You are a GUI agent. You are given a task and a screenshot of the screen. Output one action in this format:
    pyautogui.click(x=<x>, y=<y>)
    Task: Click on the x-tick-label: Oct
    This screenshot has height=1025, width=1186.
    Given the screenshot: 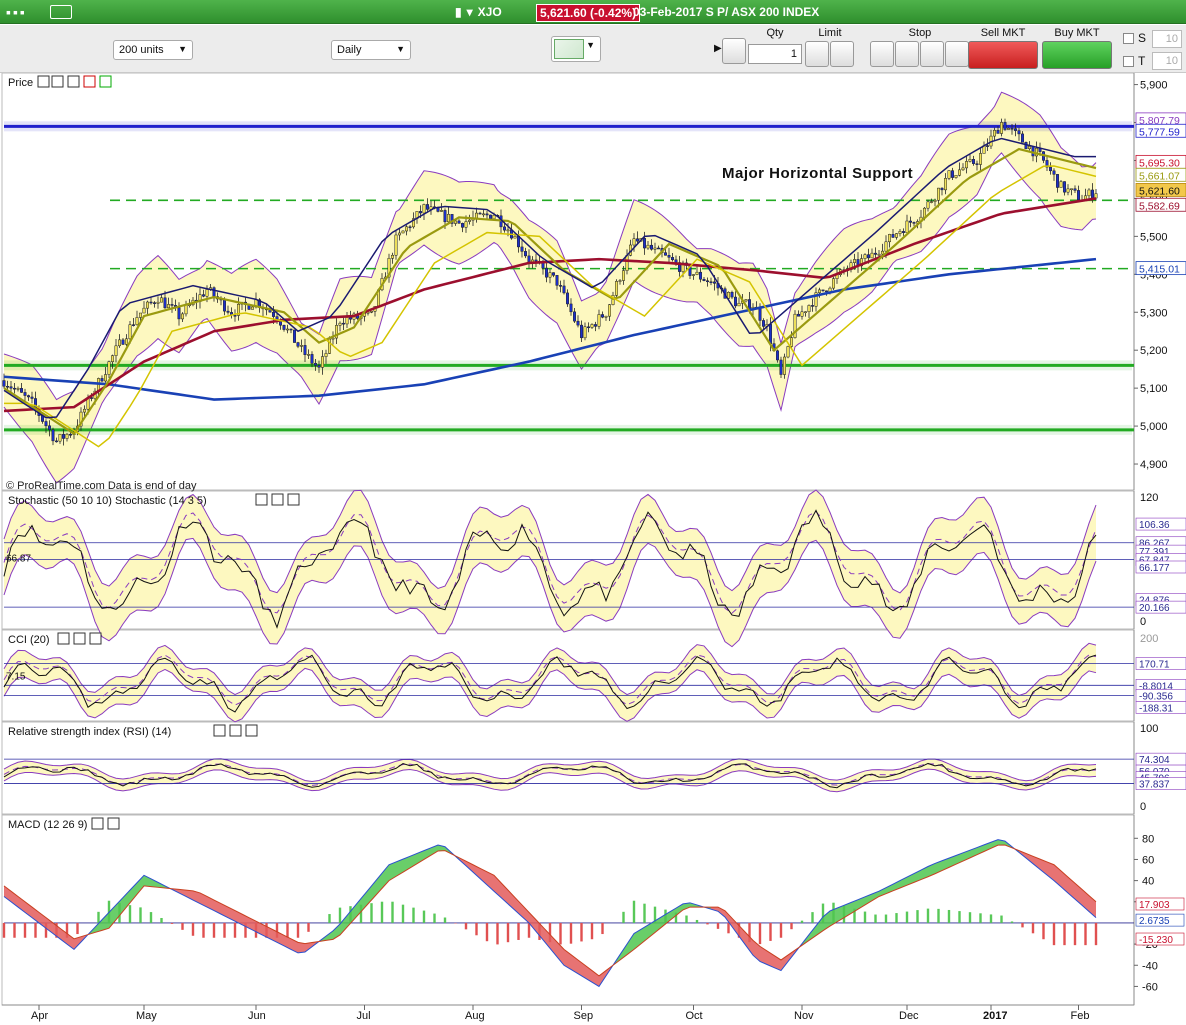 What is the action you would take?
    pyautogui.click(x=694, y=1016)
    